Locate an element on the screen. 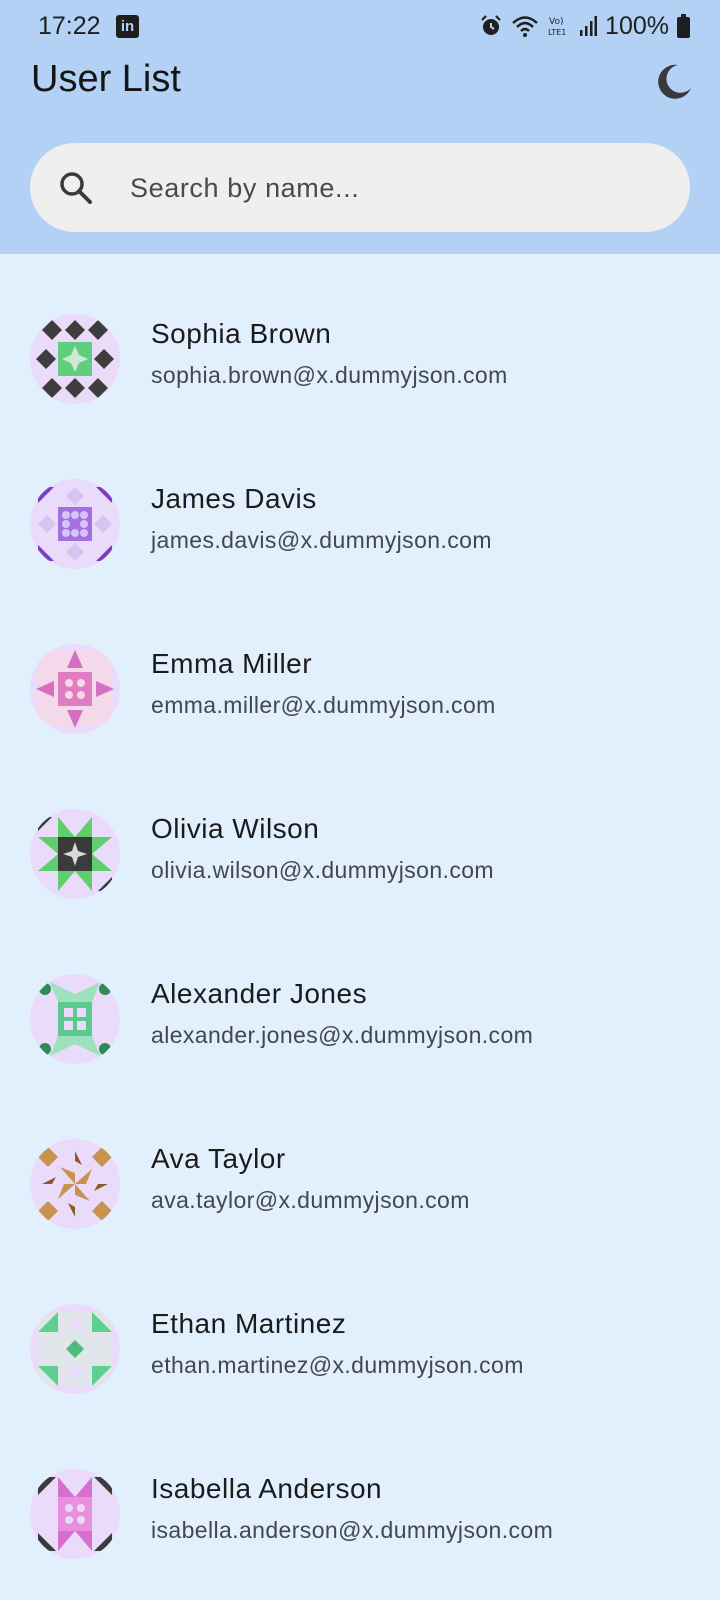 Image resolution: width=720 pixels, height=1600 pixels. volte-icon: Vo) LTE1 is located at coordinates (557, 27).